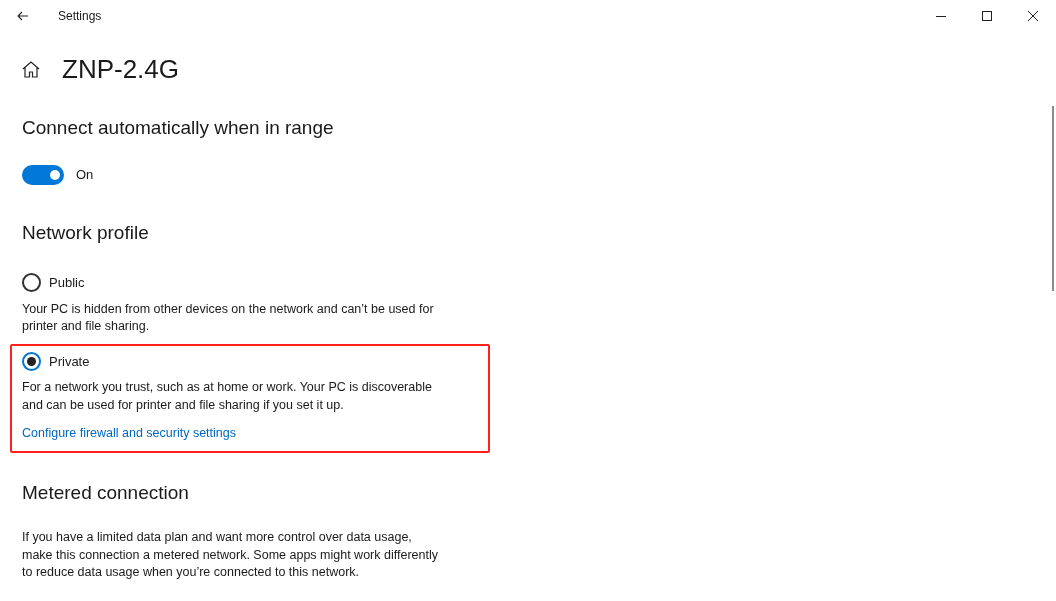  What do you see at coordinates (129, 433) in the screenshot?
I see `settings-link: Configure firewall and security settings` at bounding box center [129, 433].